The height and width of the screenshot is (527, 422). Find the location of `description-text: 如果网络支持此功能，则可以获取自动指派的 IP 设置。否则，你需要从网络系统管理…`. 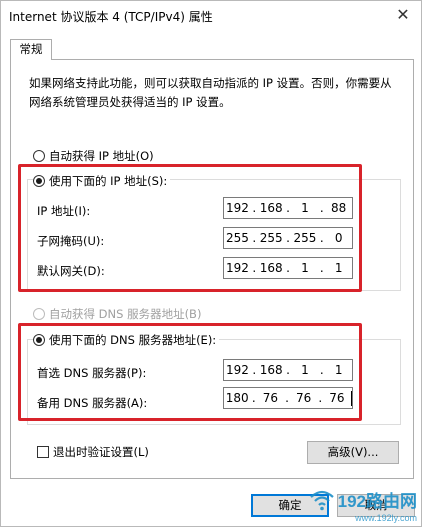

description-text: 如果网络支持此功能，则可以获取自动指派的 IP 设置。否则，你需要从网络系统管理… is located at coordinates (210, 92).